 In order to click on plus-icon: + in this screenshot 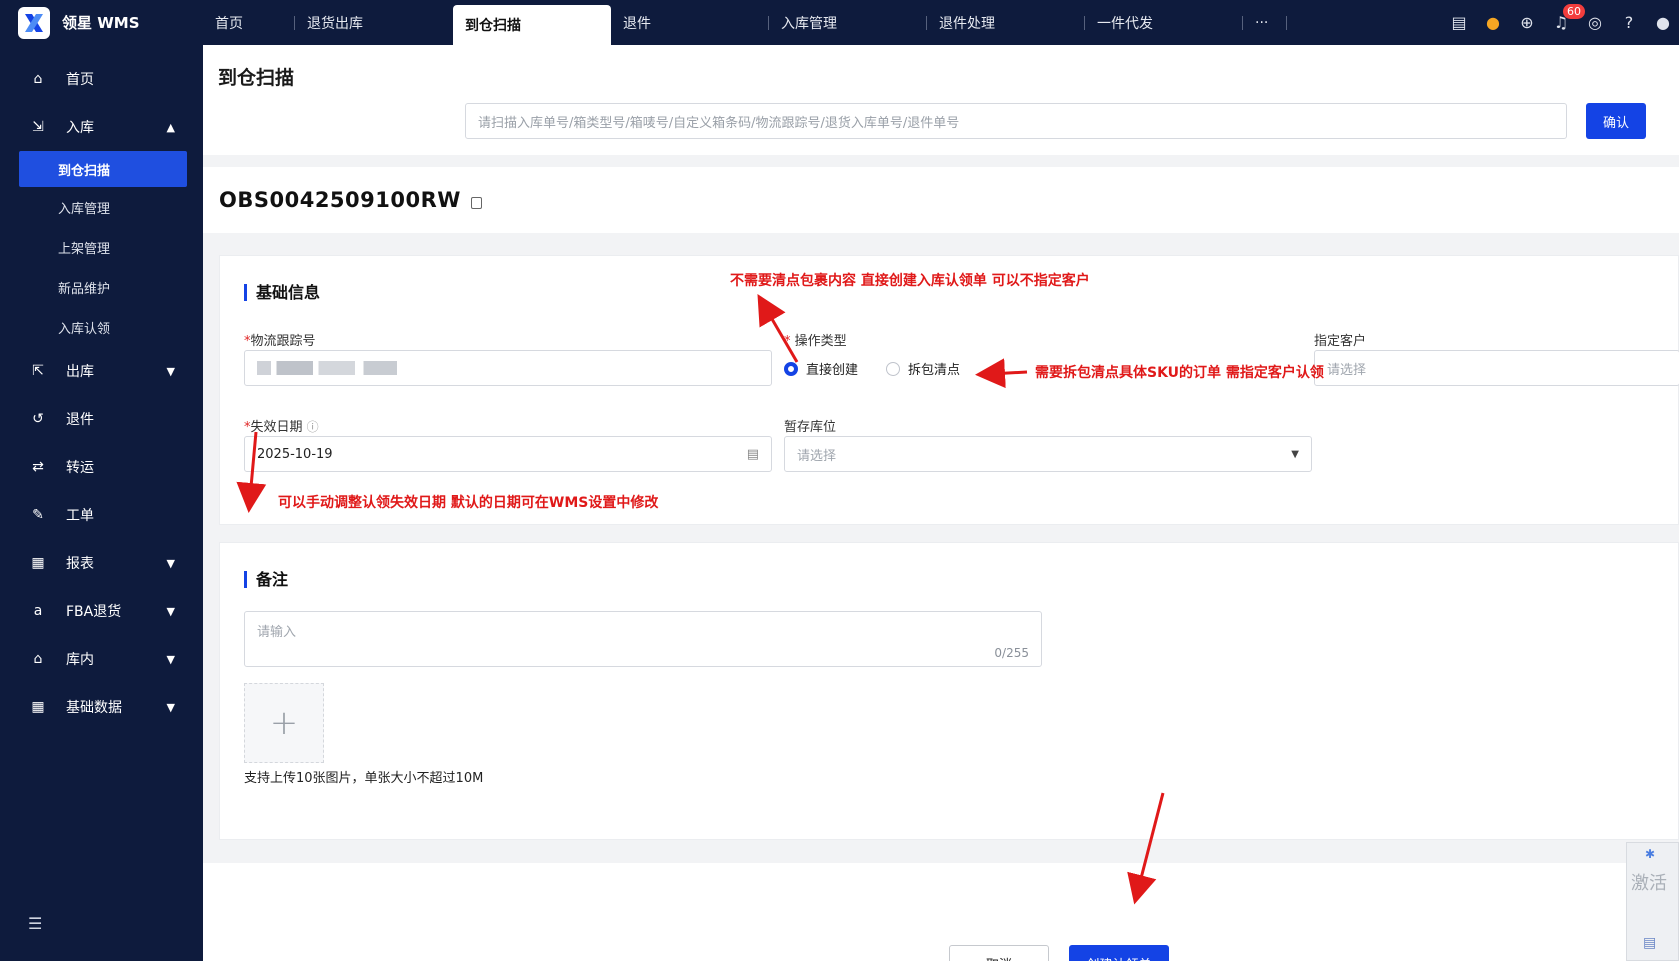, I will do `click(284, 723)`.